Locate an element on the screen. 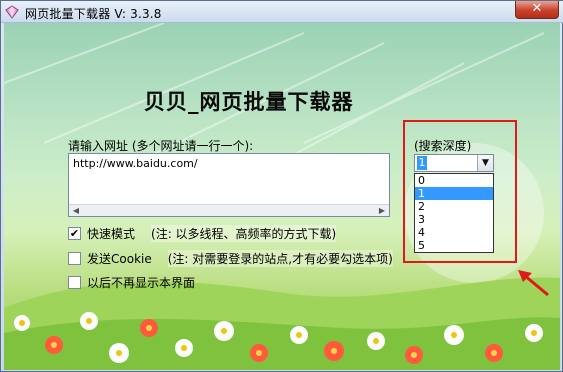 This screenshot has height=372, width=563. url-textarea: http://www.baidu.com/ ◀ ▶ is located at coordinates (229, 185).